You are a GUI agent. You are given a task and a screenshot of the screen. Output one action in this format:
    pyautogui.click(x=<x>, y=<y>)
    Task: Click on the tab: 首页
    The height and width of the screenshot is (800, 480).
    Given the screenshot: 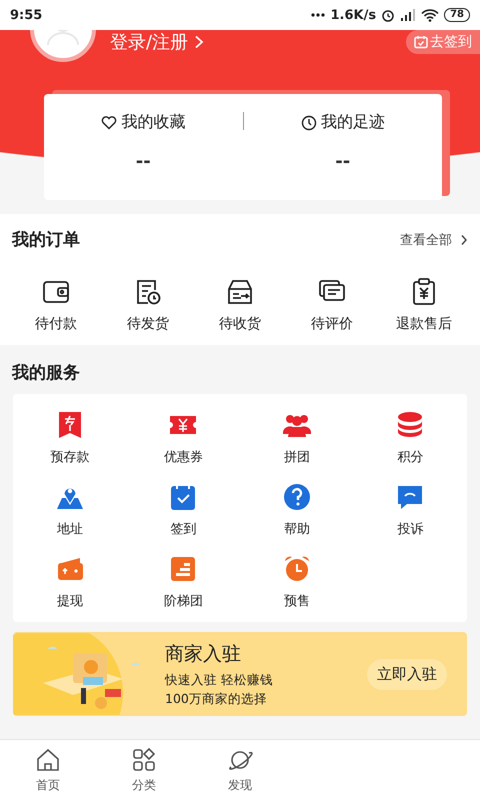 What is the action you would take?
    pyautogui.click(x=48, y=770)
    